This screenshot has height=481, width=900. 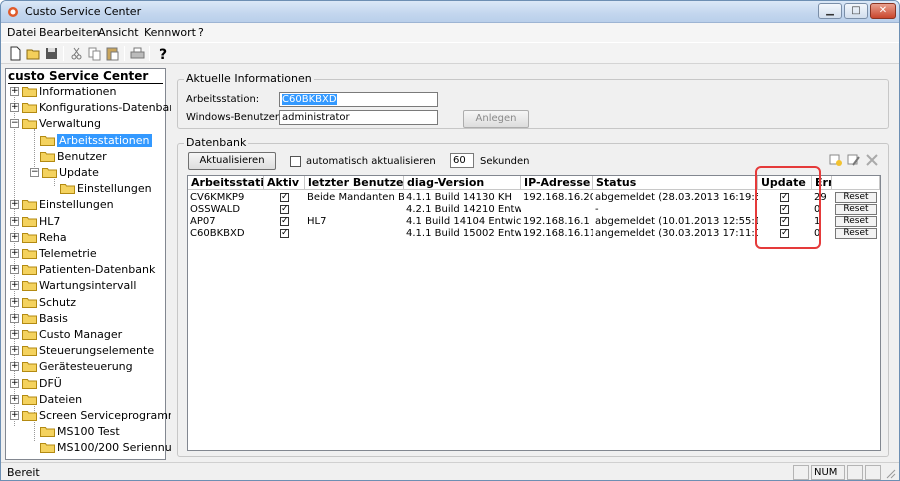 I want to click on minimize-button: ▁, so click(x=830, y=11).